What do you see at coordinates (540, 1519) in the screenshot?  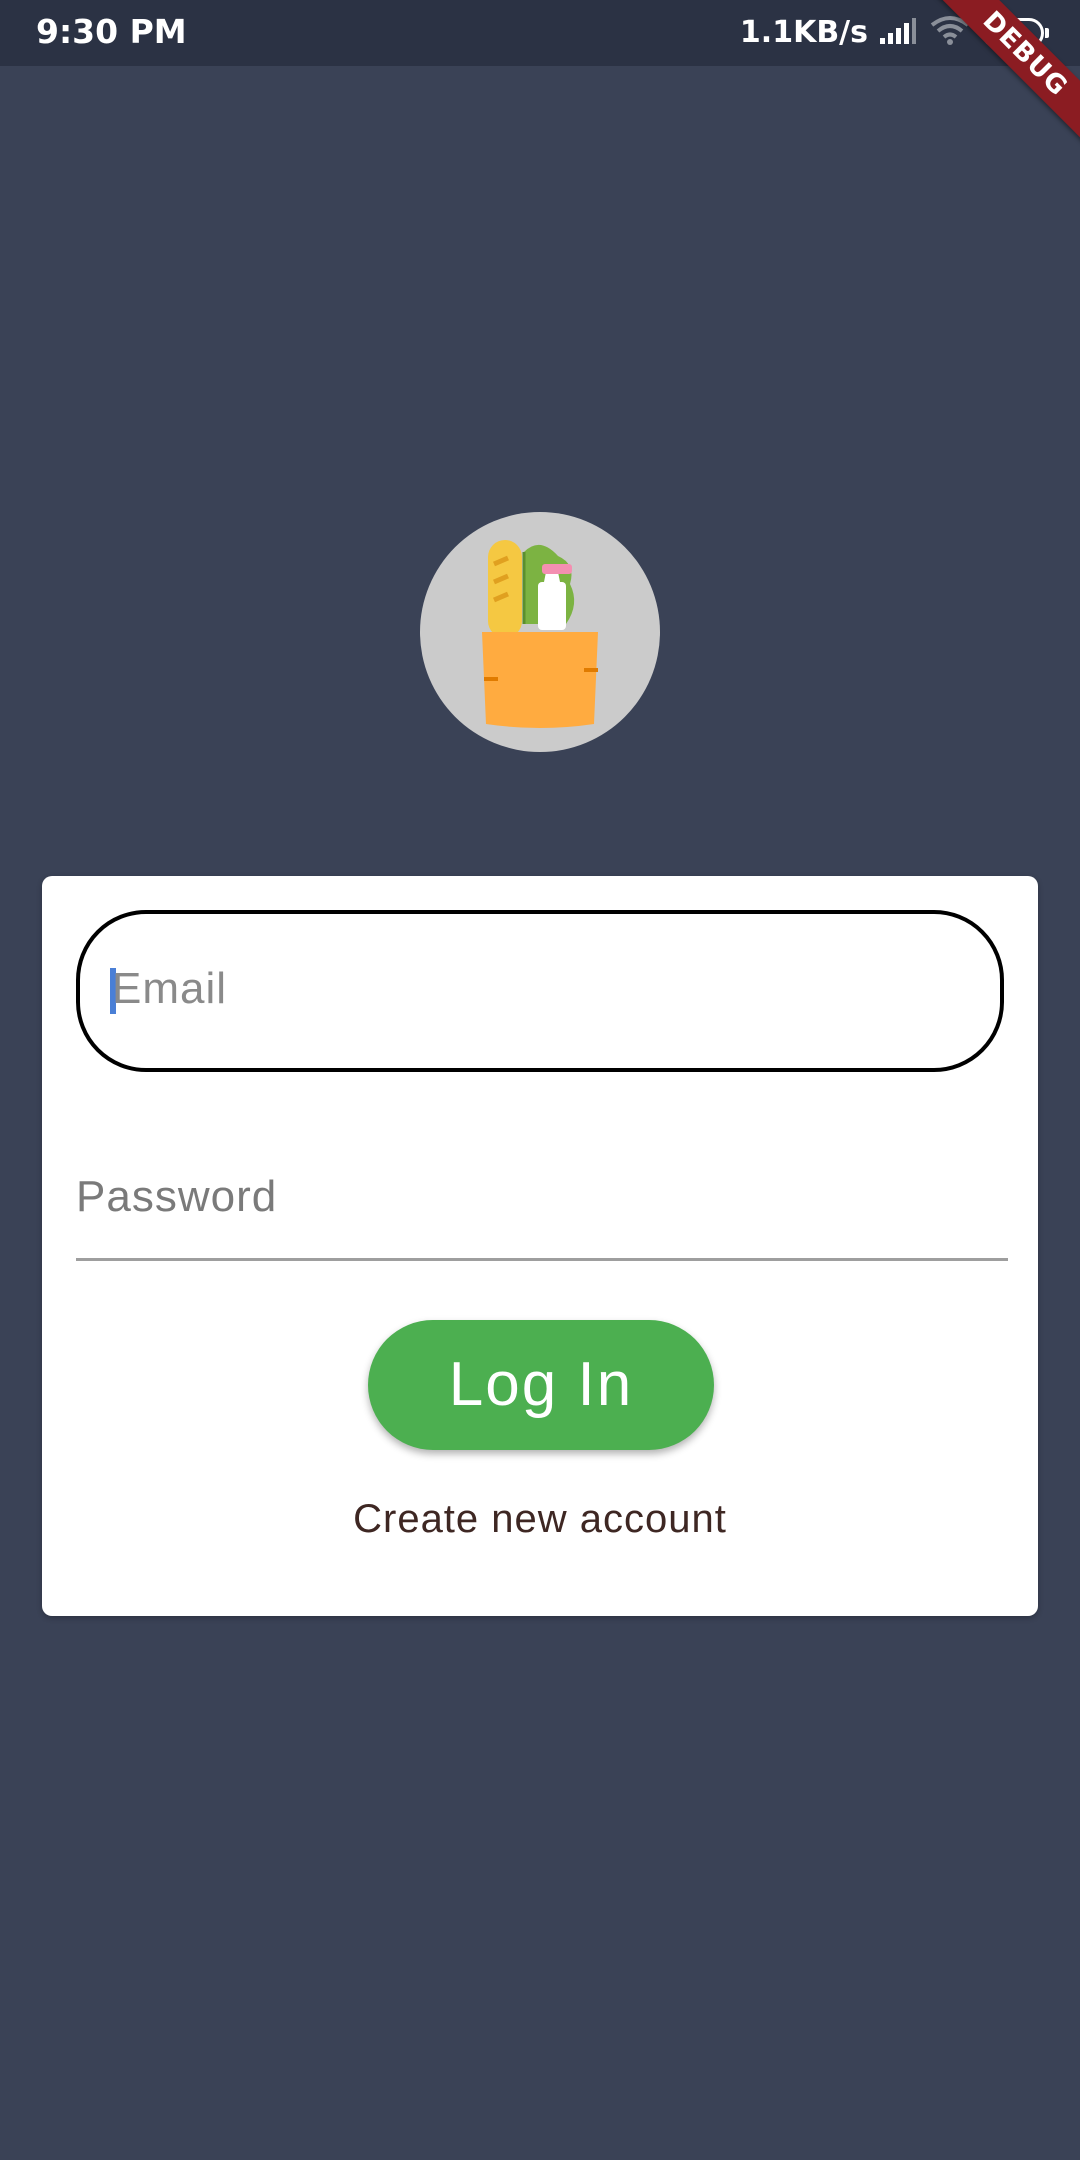 I see `create-account-link: Create new account` at bounding box center [540, 1519].